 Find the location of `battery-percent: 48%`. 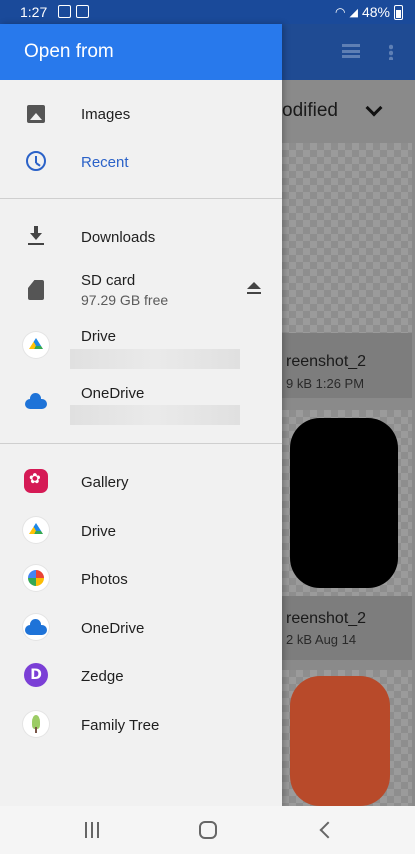

battery-percent: 48% is located at coordinates (375, 12).